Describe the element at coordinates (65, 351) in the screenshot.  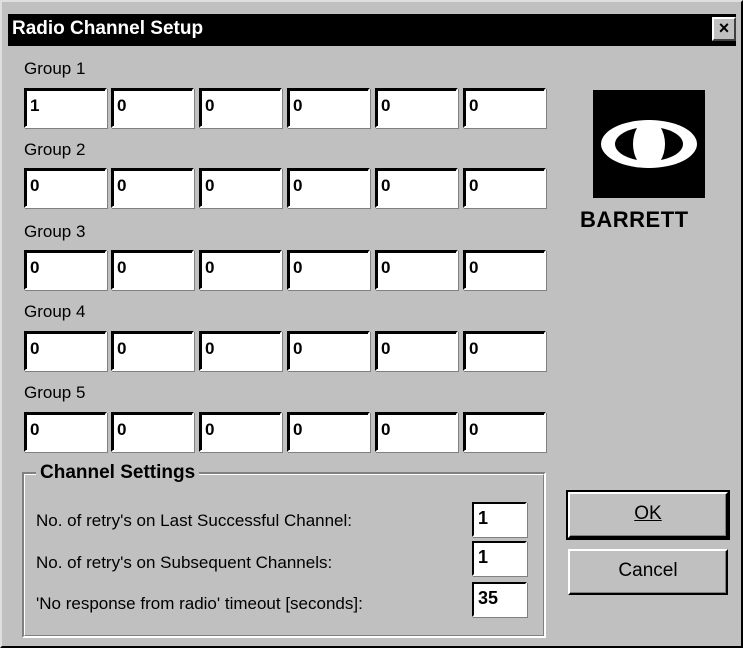
I see `group-4-channel-1-field: 0` at that location.